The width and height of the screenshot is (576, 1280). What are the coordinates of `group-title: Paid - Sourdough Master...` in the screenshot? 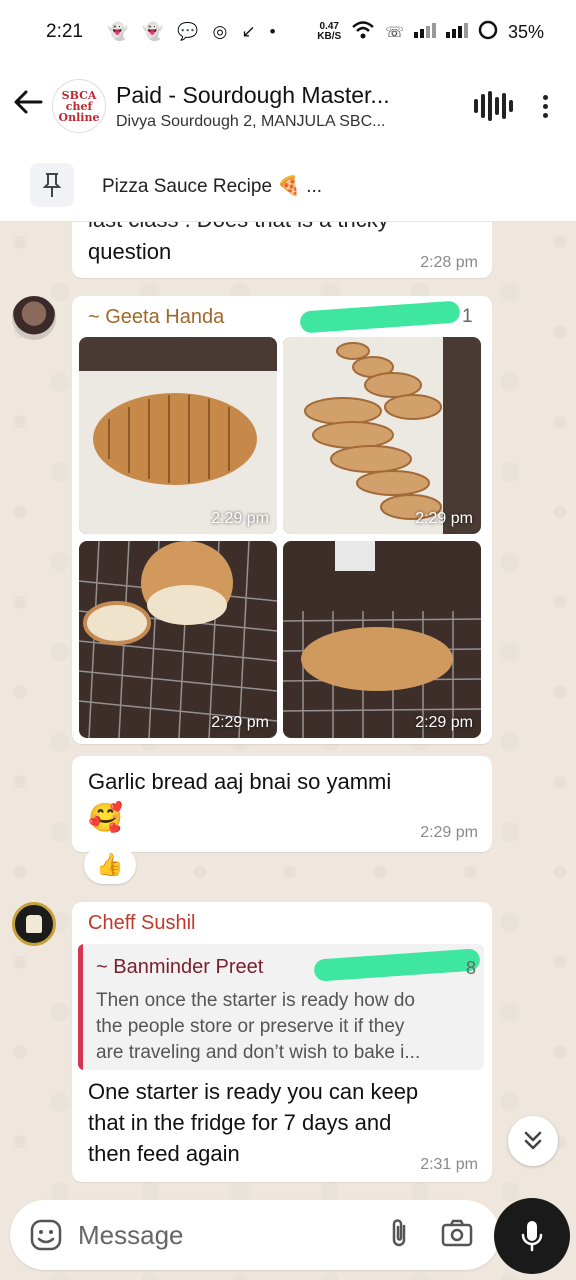 It's located at (253, 94).